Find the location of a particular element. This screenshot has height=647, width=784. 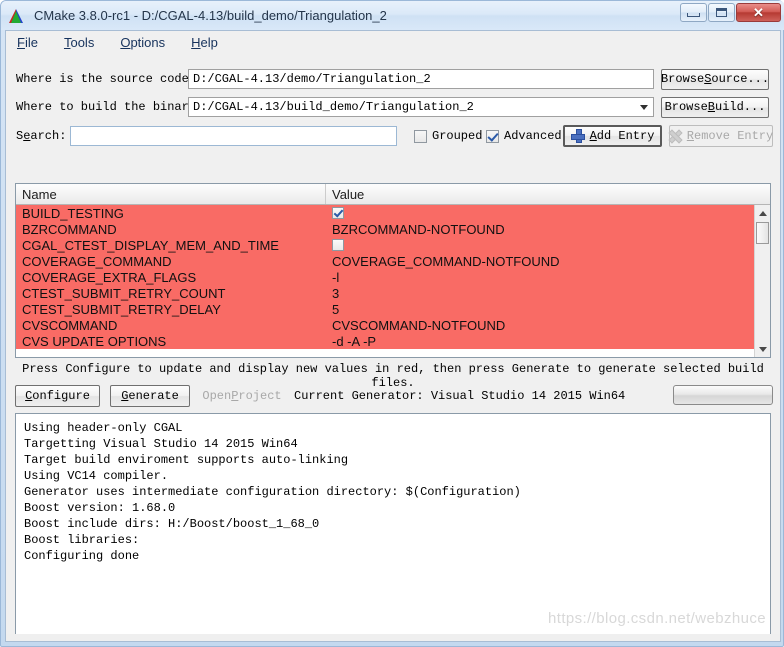

minimize-icon is located at coordinates (693, 15).